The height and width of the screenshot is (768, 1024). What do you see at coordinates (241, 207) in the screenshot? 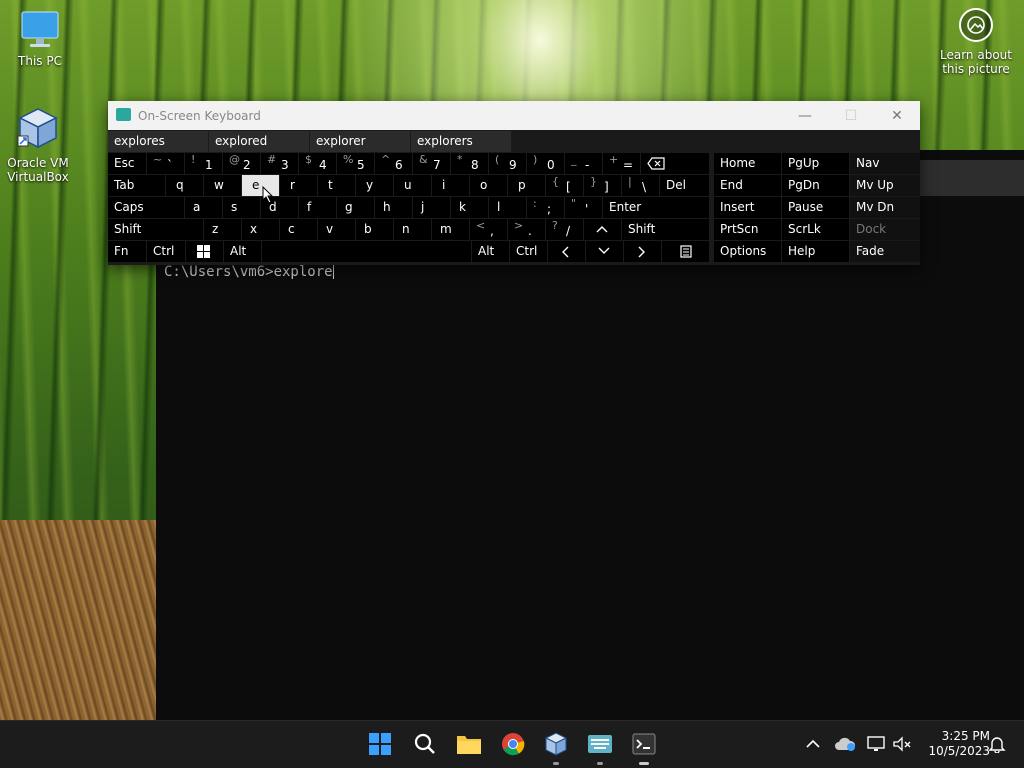
I see `key-s: s` at bounding box center [241, 207].